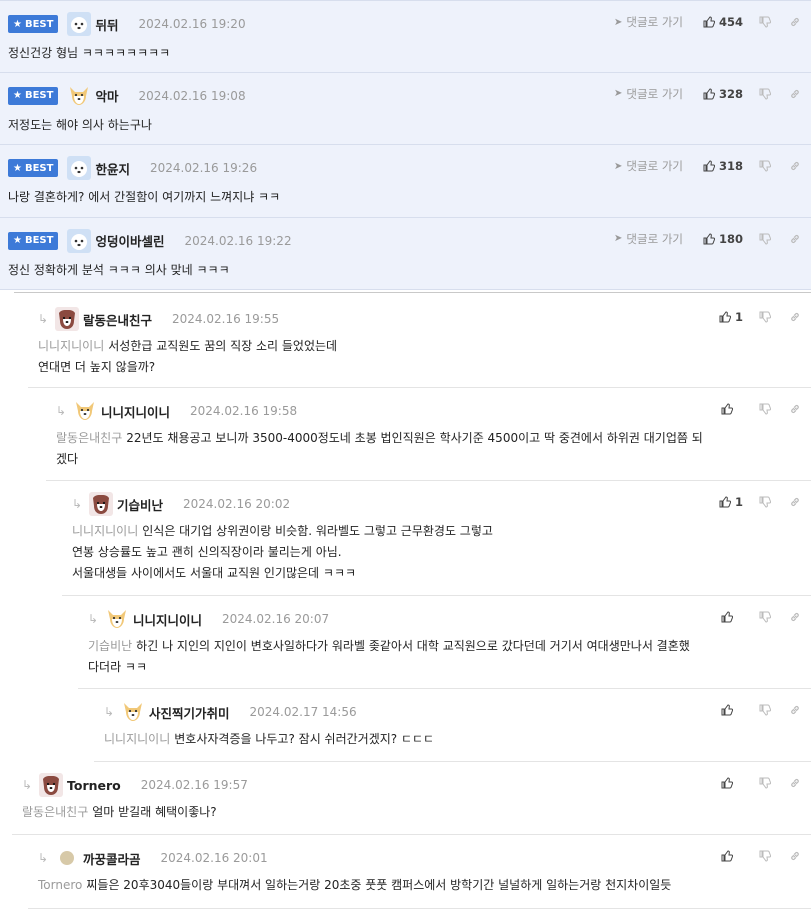 The height and width of the screenshot is (909, 811). I want to click on comment-author: 기습비난, so click(140, 504).